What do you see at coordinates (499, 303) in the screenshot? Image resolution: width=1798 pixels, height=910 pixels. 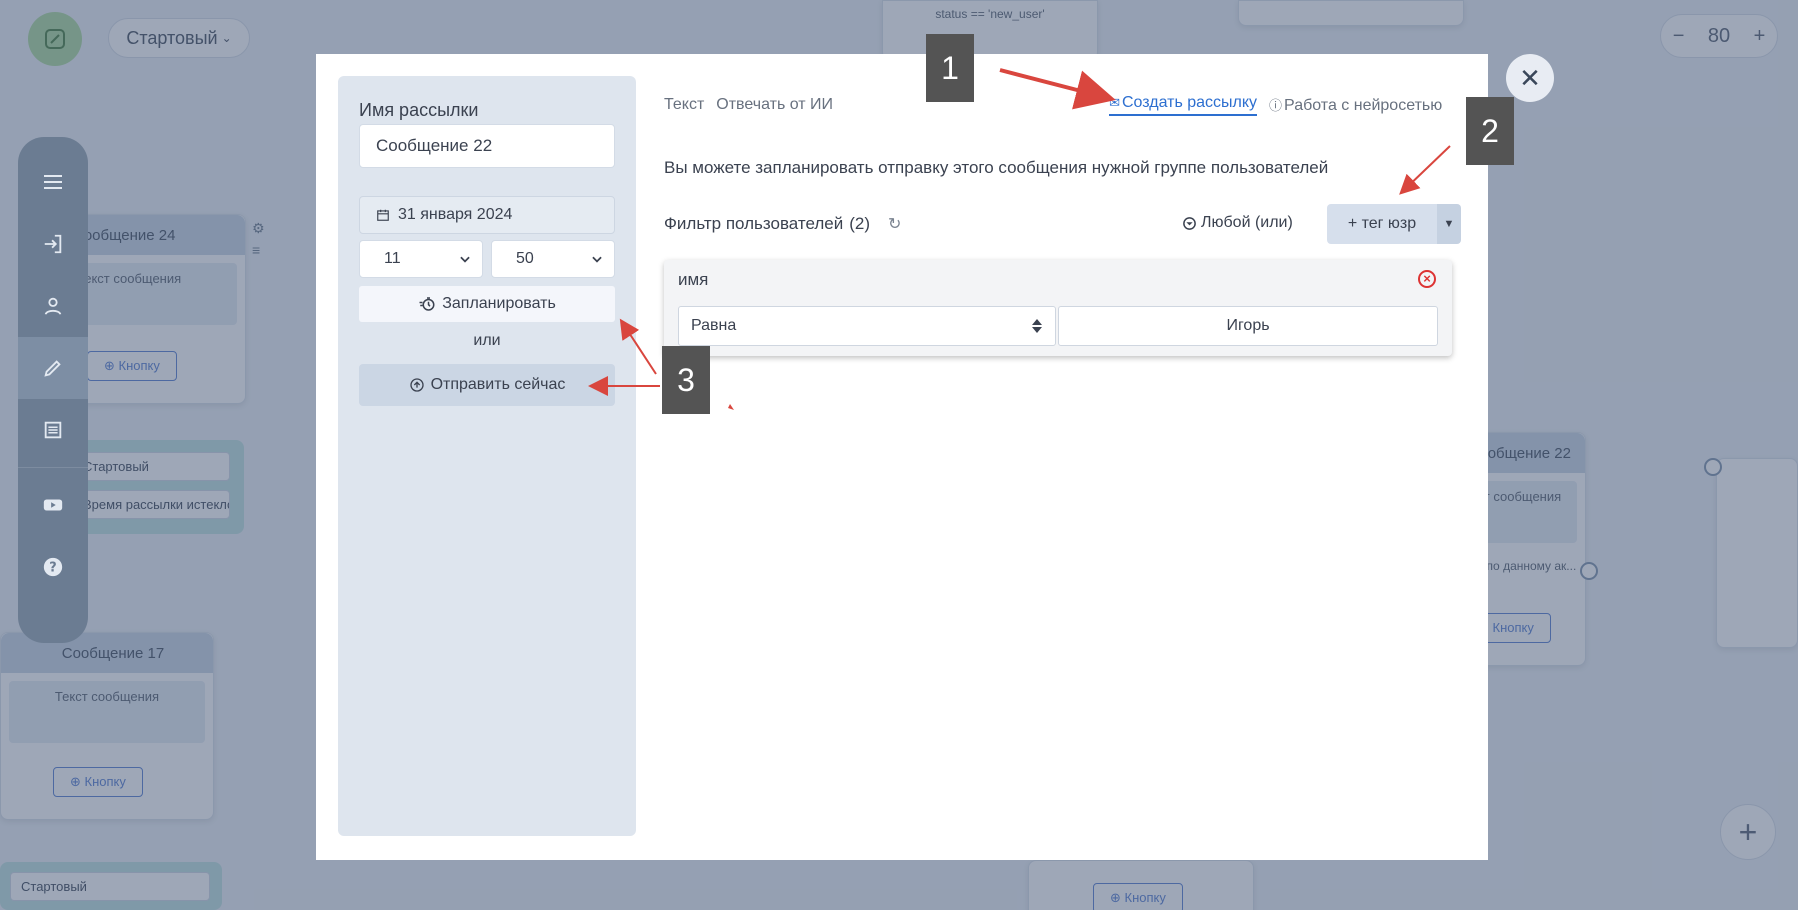 I see `schedule-label: Запланировать` at bounding box center [499, 303].